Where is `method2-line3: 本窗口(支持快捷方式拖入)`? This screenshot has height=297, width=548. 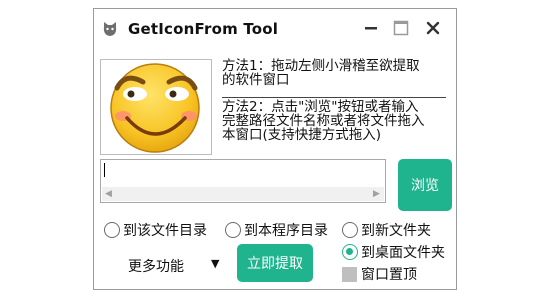
method2-line3: 本窗口(支持快捷方式拖入) is located at coordinates (302, 135).